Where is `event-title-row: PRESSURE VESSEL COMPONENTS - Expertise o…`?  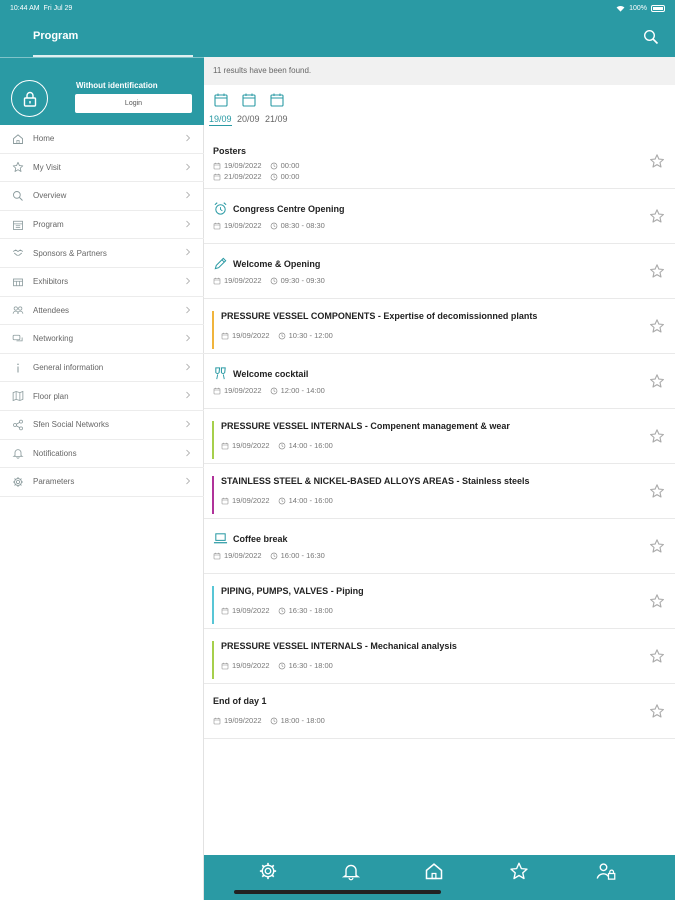 event-title-row: PRESSURE VESSEL COMPONENTS - Expertise o… is located at coordinates (379, 316).